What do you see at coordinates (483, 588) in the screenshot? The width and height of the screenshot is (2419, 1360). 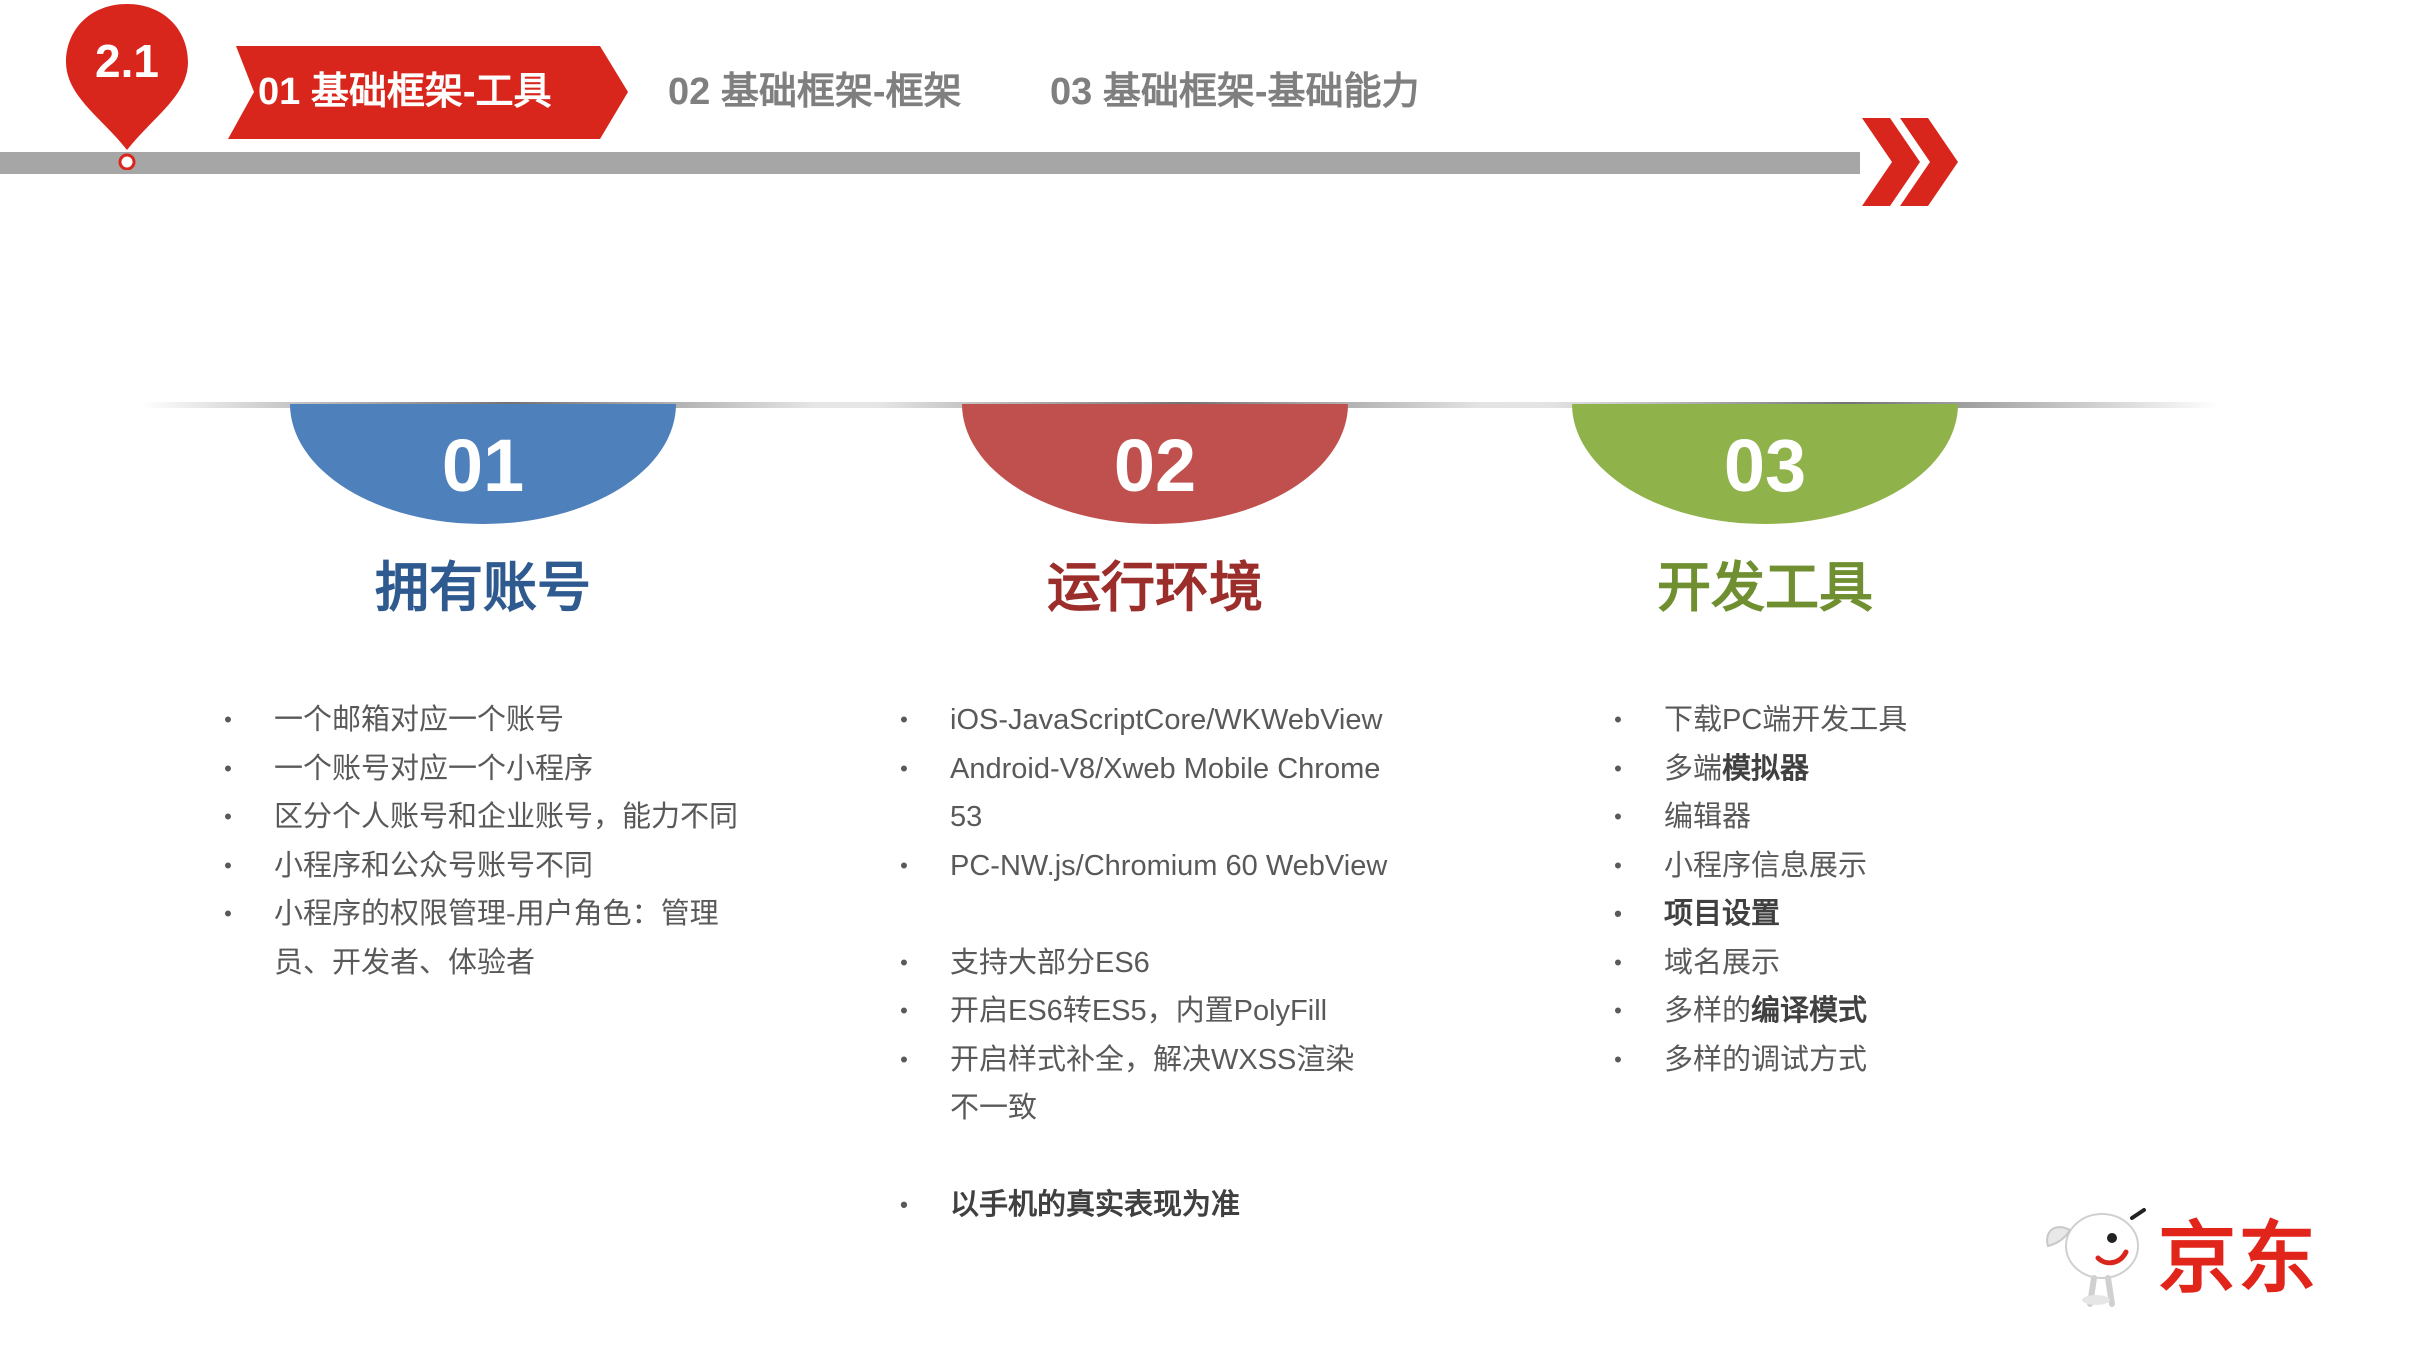 I see `column-title: 拥有账号` at bounding box center [483, 588].